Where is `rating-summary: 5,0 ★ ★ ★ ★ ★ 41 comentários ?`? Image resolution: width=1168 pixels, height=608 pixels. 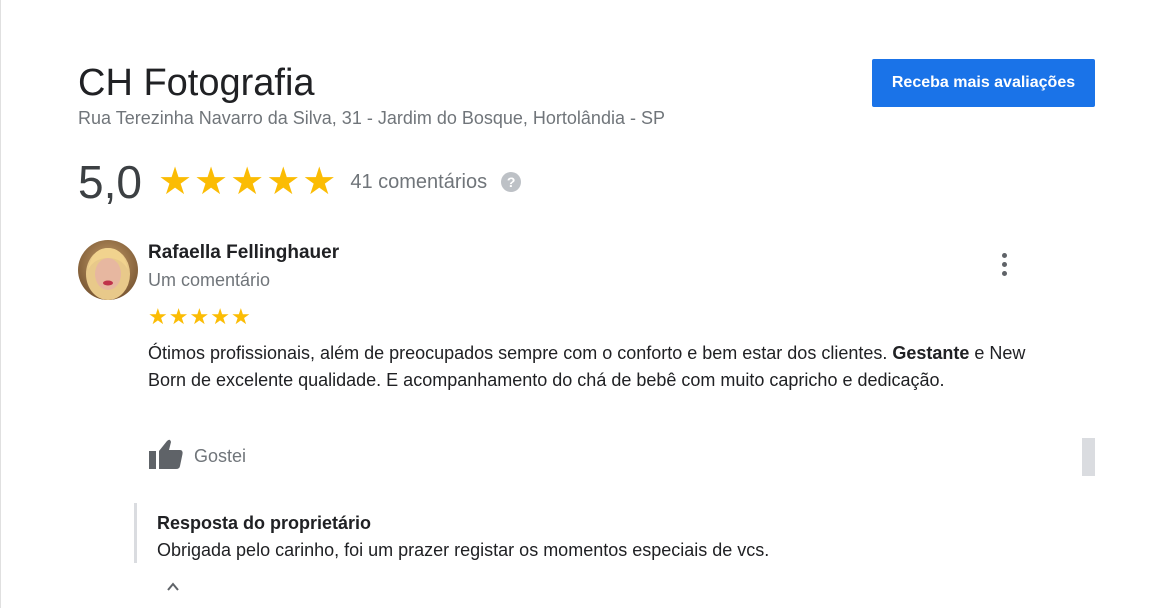
rating-summary: 5,0 ★ ★ ★ ★ ★ 41 comentários ? is located at coordinates (300, 182).